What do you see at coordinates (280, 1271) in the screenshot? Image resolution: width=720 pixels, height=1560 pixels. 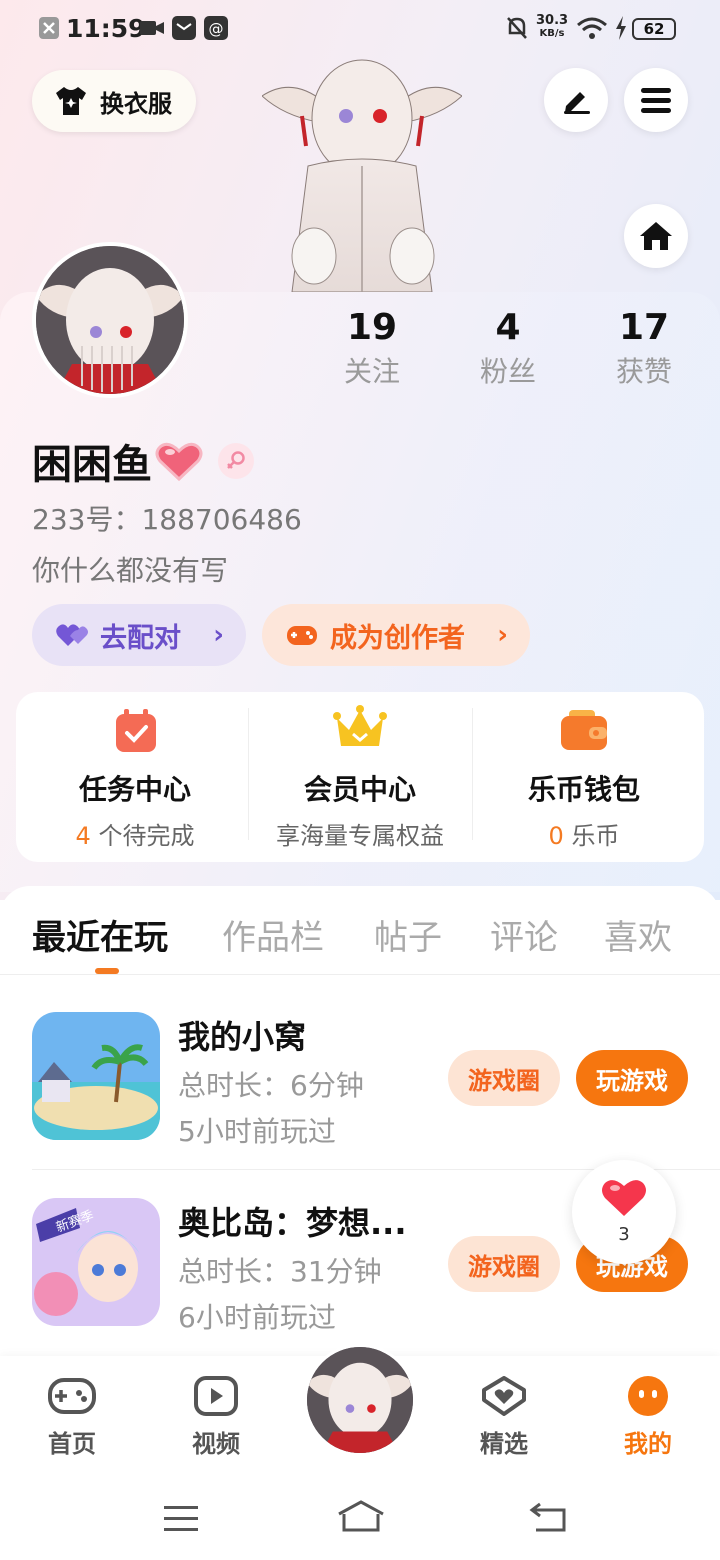 I see `game-duration: 总时长：31分钟` at bounding box center [280, 1271].